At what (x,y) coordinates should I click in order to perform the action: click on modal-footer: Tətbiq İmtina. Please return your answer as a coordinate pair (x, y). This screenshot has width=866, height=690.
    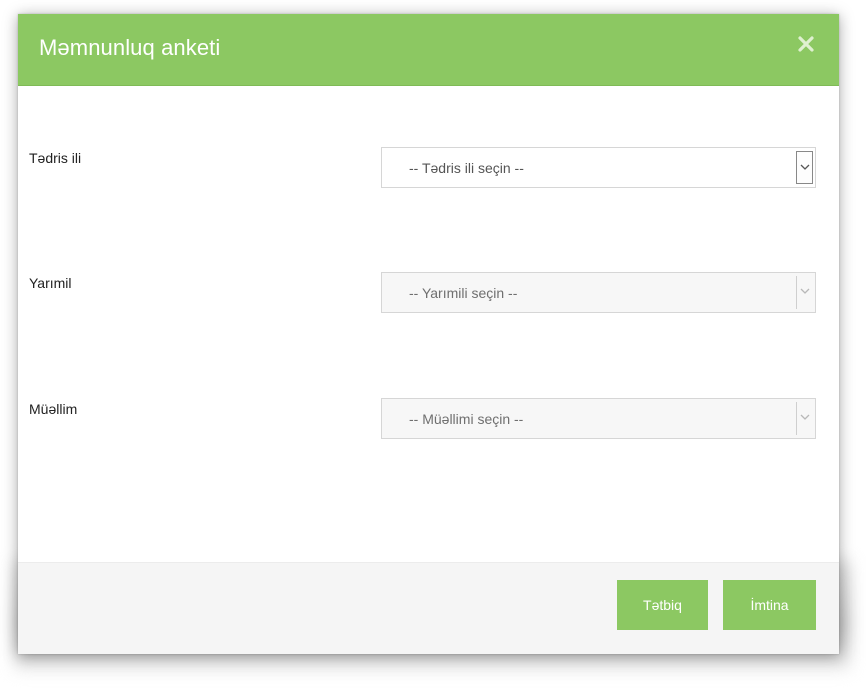
    Looking at the image, I should click on (428, 608).